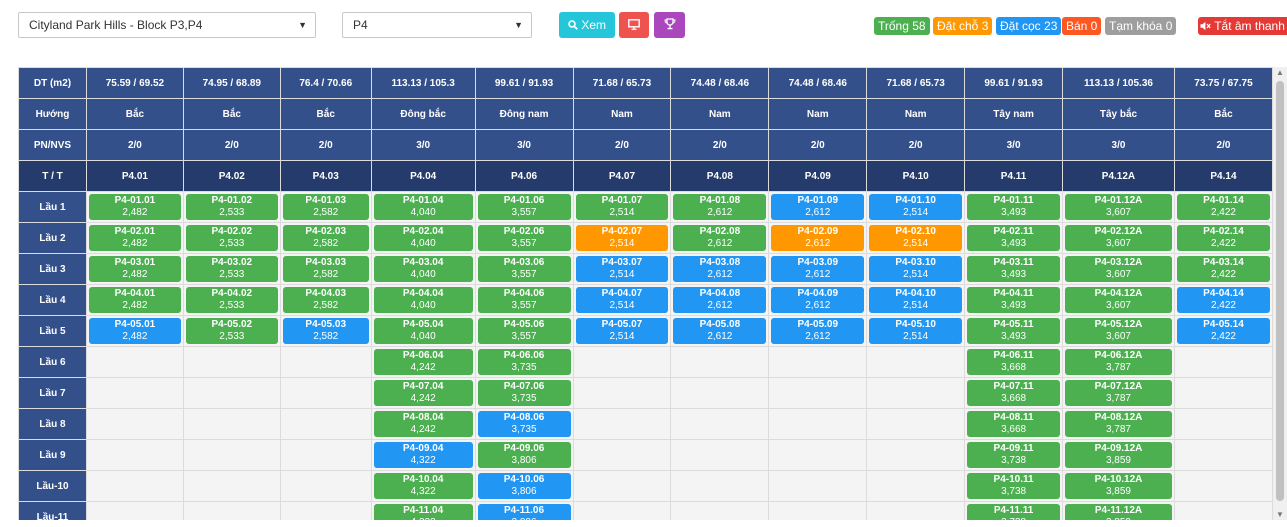 Image resolution: width=1287 pixels, height=527 pixels. What do you see at coordinates (963, 26) in the screenshot?
I see `legend-reserved: Đặt chỗ 3` at bounding box center [963, 26].